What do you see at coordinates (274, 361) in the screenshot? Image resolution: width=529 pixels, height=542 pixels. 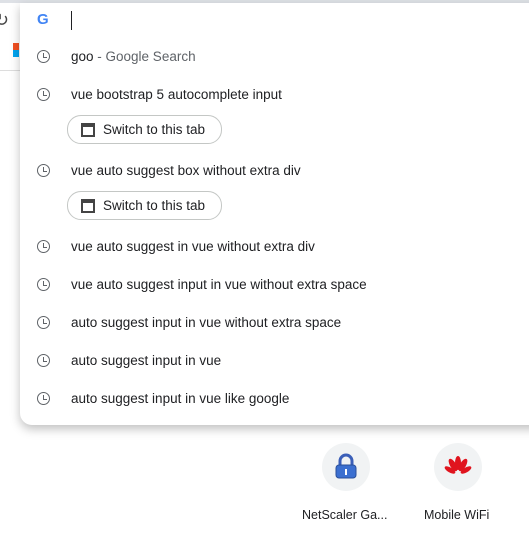 I see `suggestion-item: auto suggest input in vue` at bounding box center [274, 361].